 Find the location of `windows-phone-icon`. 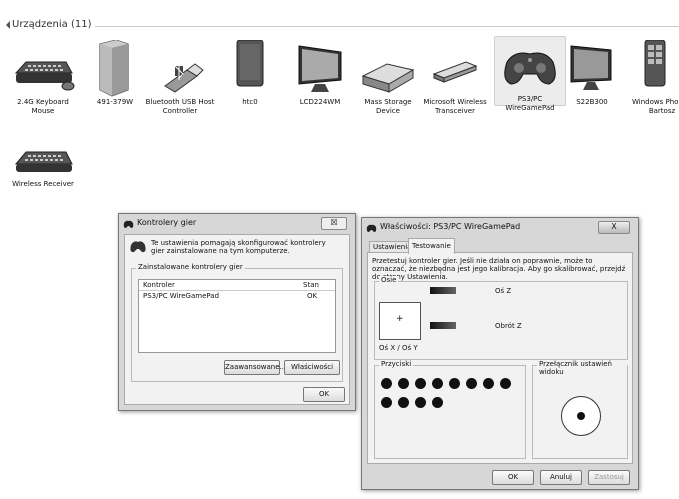

windows-phone-icon is located at coordinates (653, 69).